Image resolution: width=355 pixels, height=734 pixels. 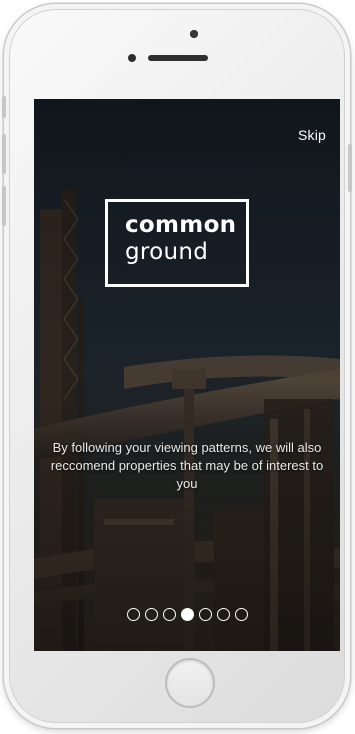 What do you see at coordinates (181, 225) in the screenshot?
I see `logo-text-common: common` at bounding box center [181, 225].